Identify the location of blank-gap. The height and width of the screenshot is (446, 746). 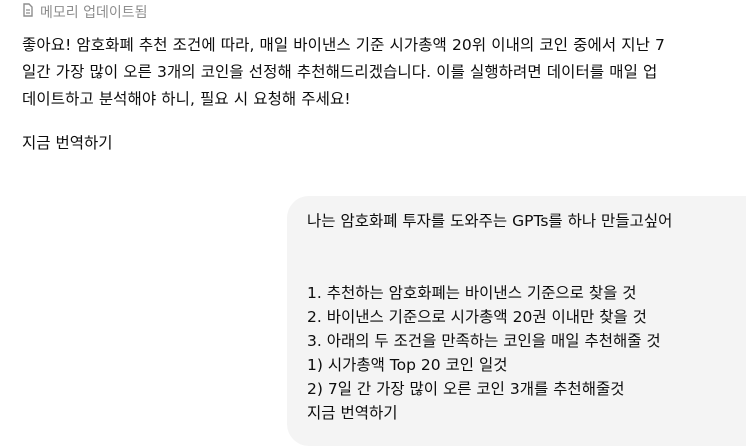
(516, 257).